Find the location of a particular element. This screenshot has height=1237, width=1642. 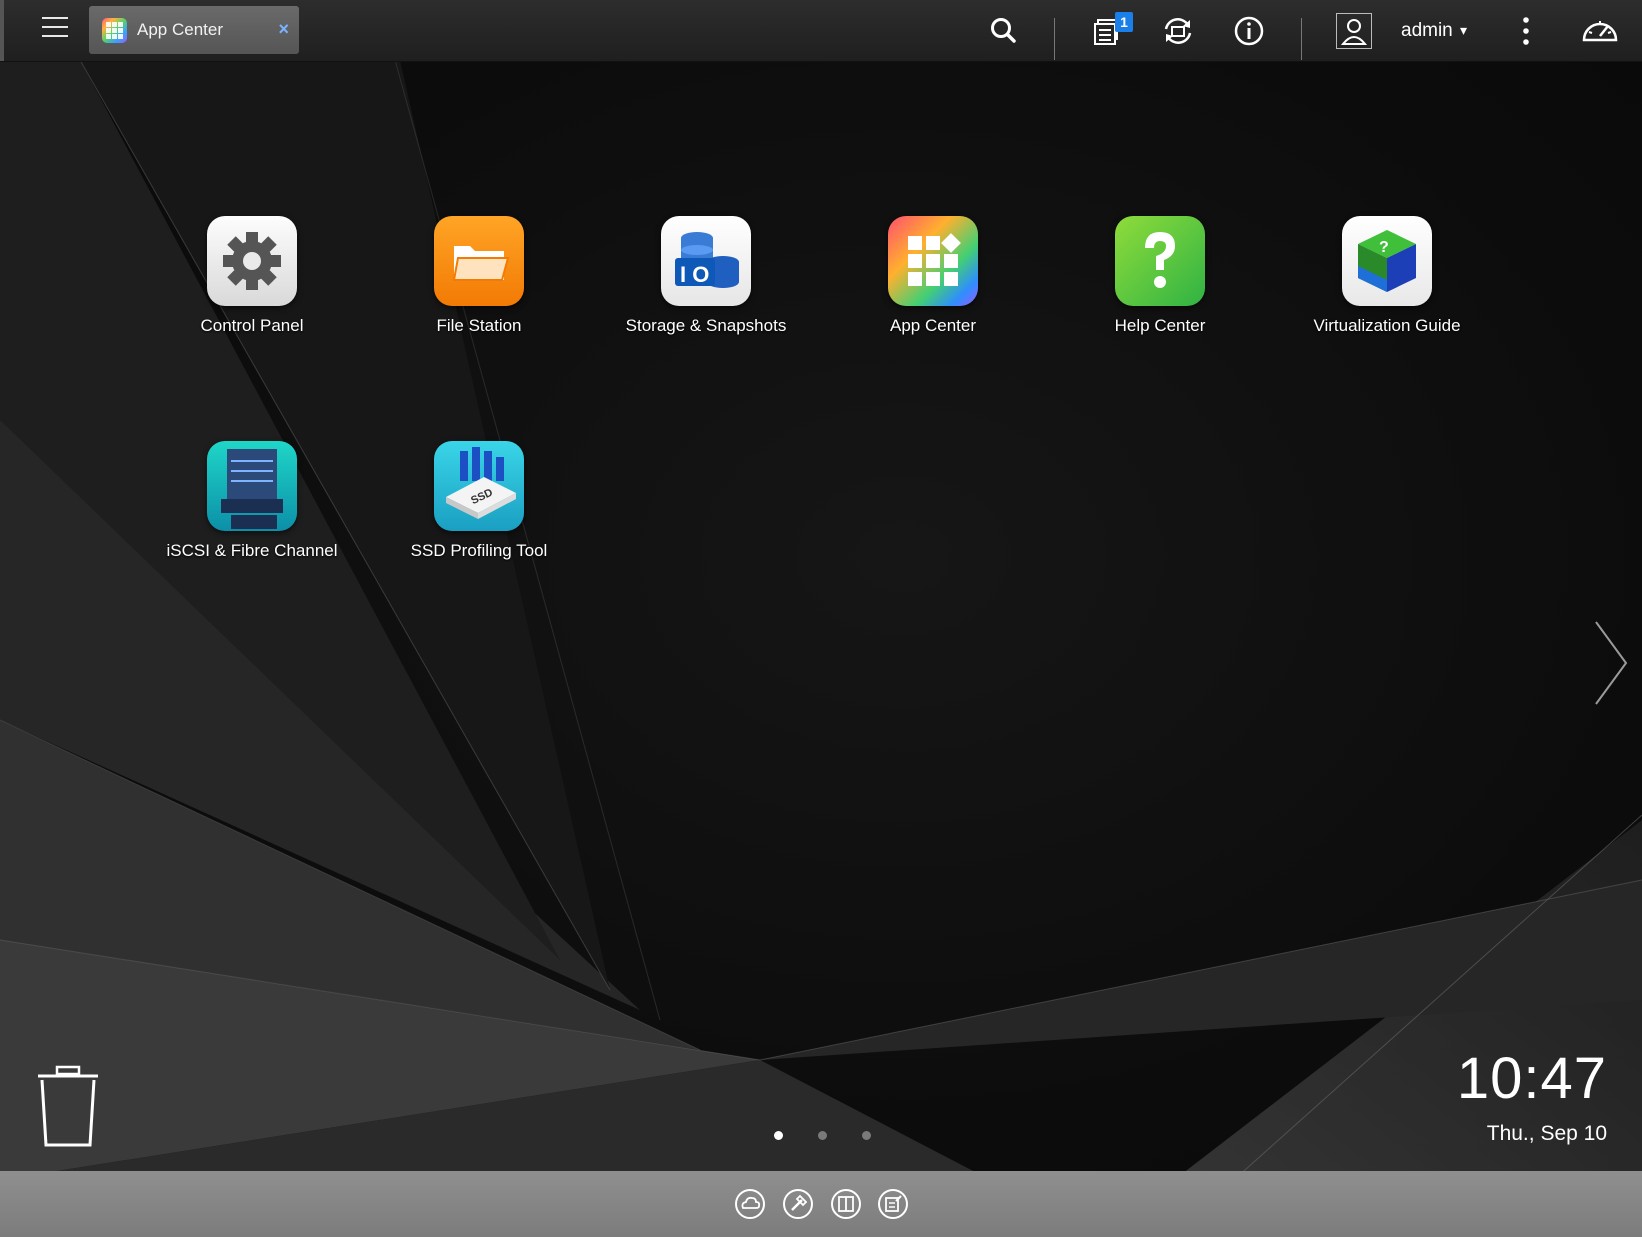

search-icon is located at coordinates (1004, 31).